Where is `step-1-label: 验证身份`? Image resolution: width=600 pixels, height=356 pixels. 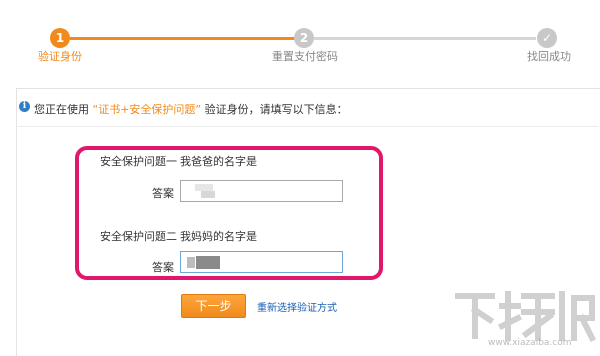 step-1-label: 验证身份 is located at coordinates (60, 56).